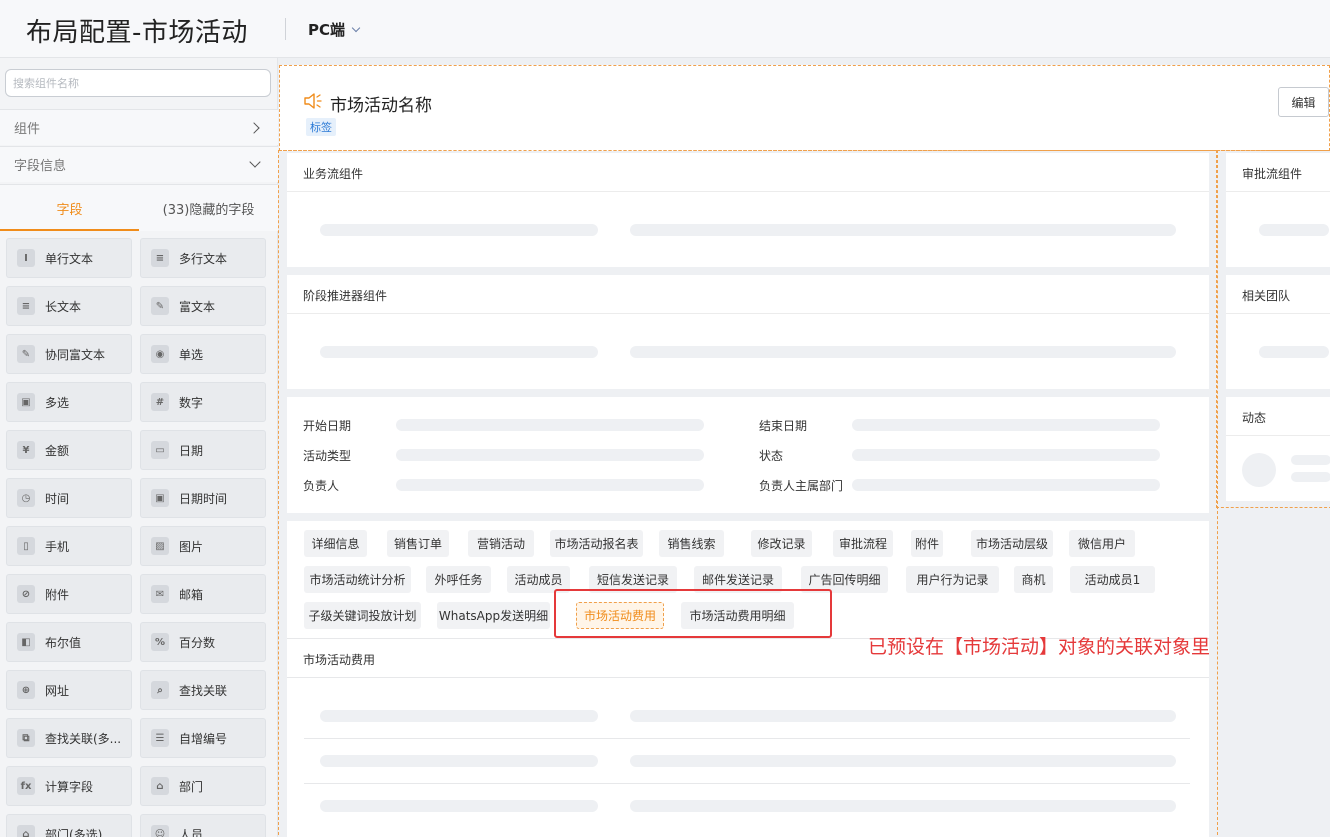 This screenshot has height=837, width=1330. I want to click on field-type-item: ⊕ 网址, so click(69, 690).